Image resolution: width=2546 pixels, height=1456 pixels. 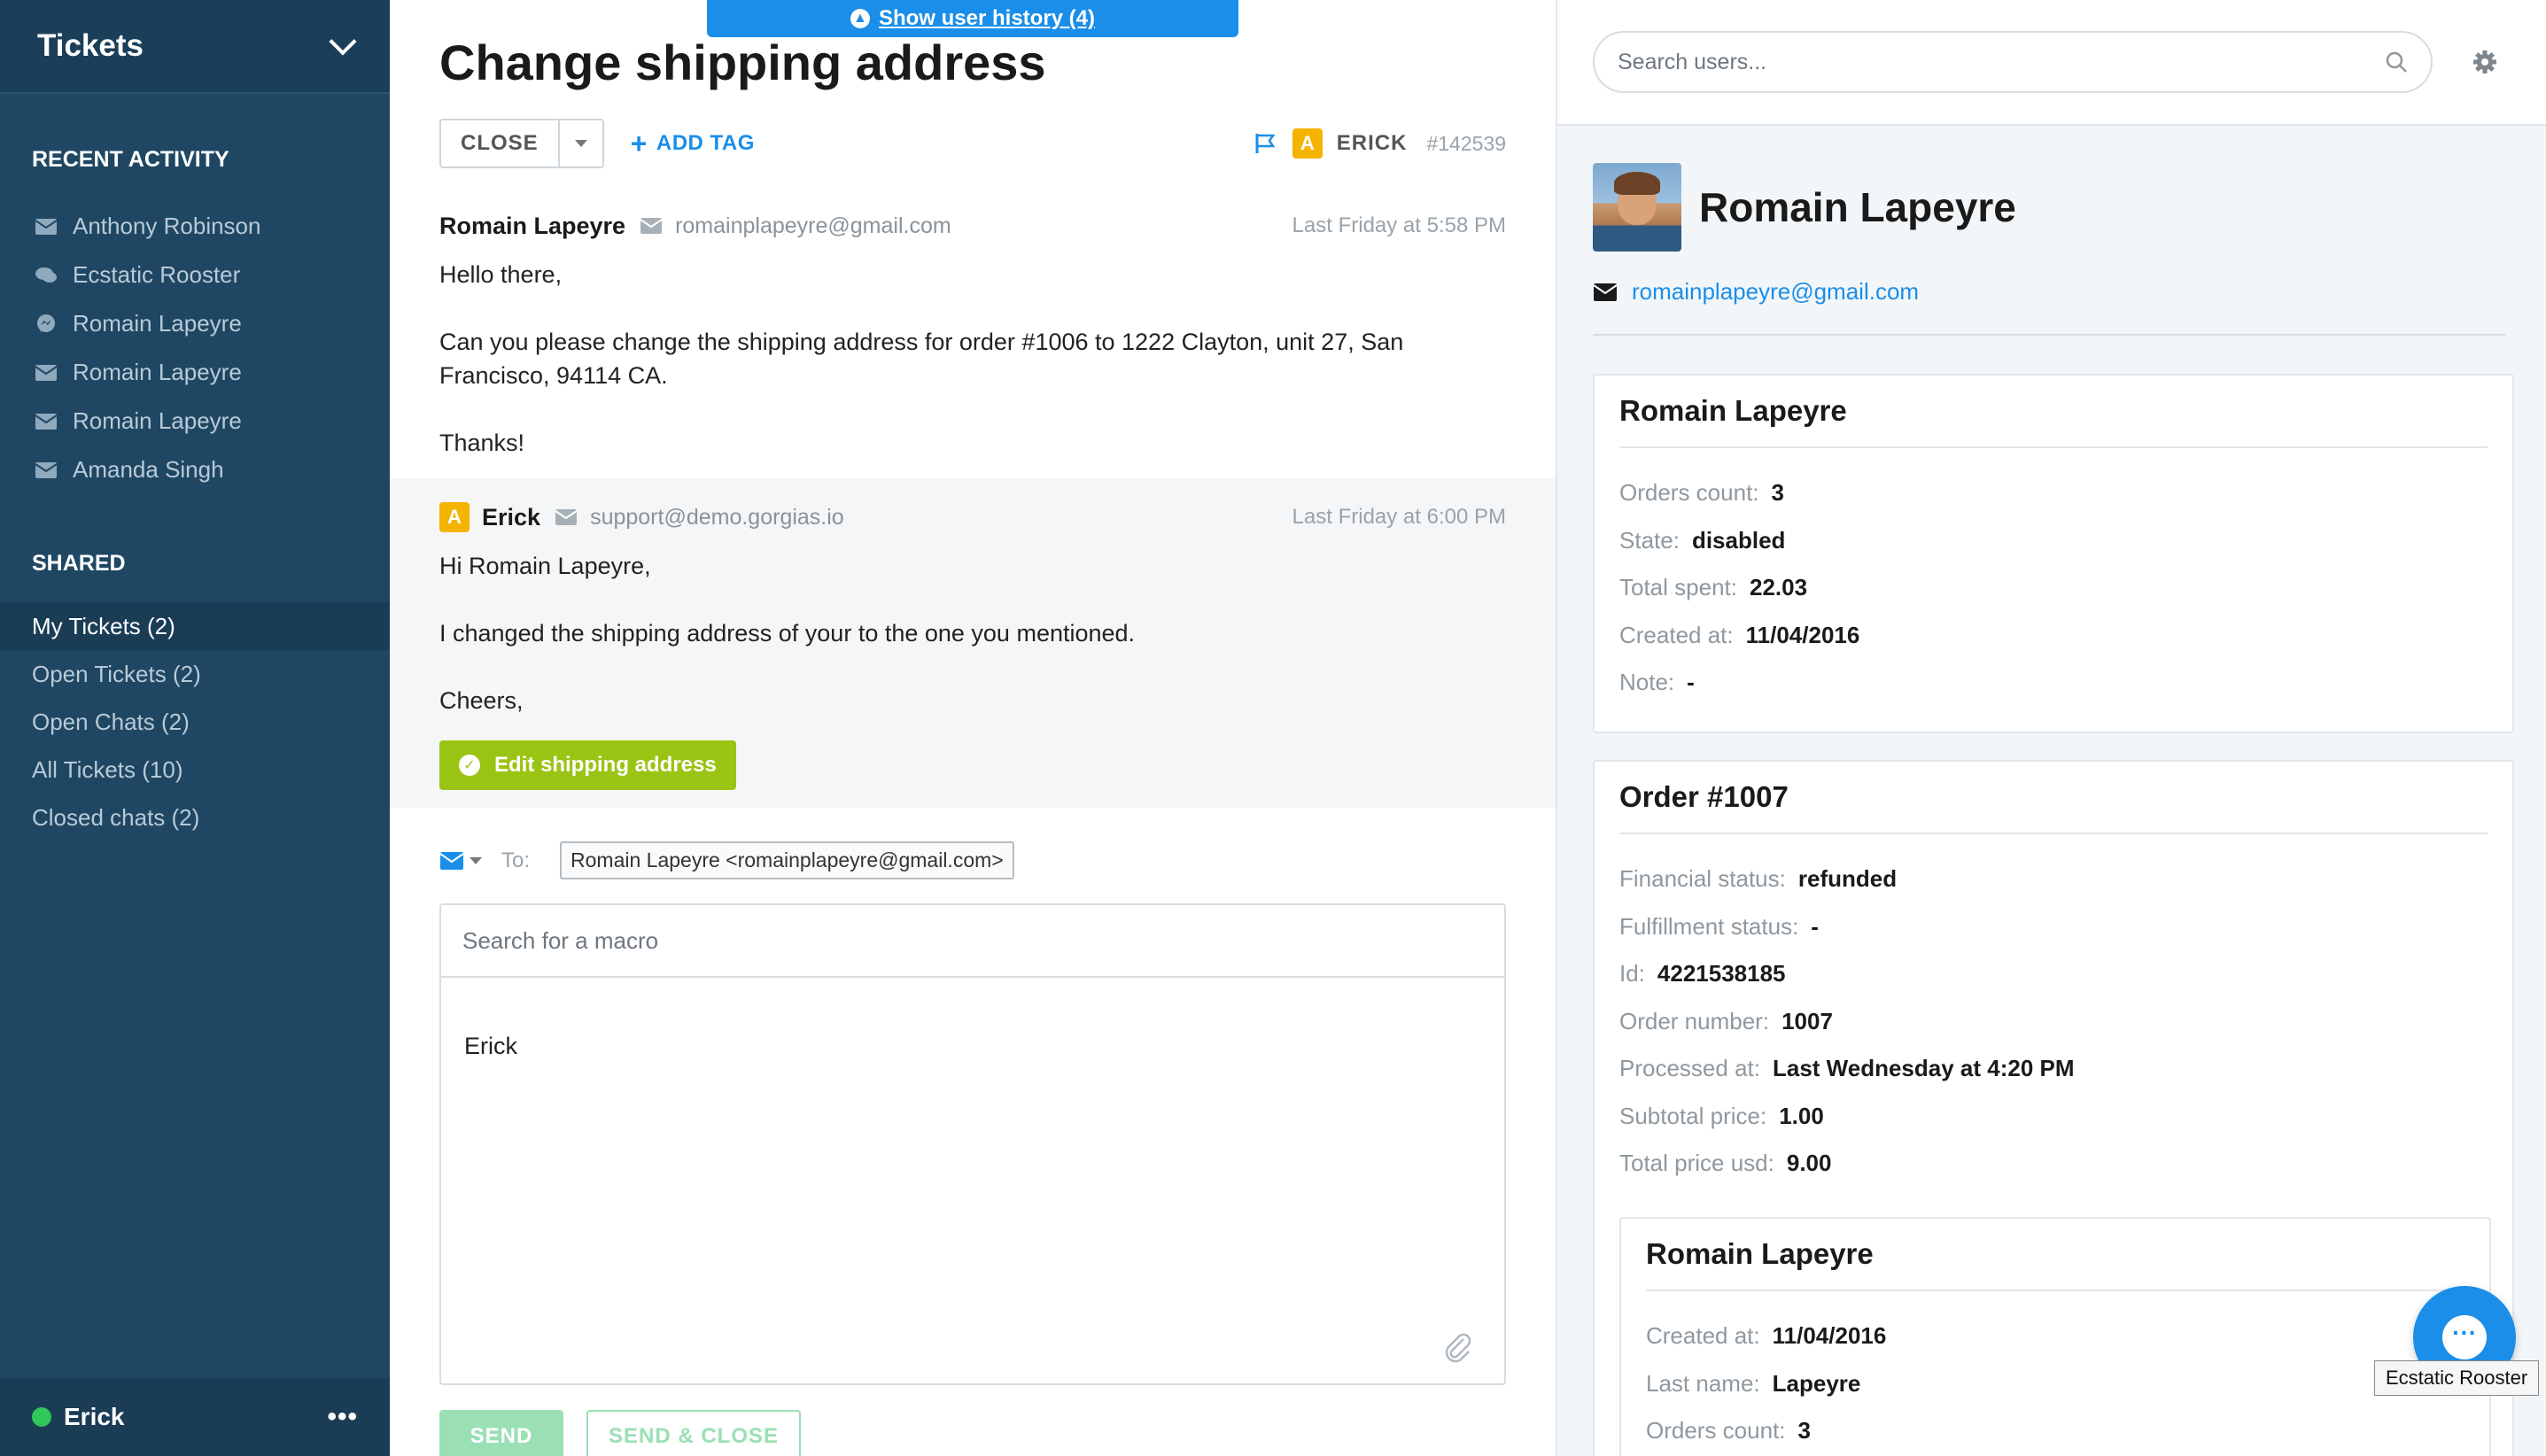 What do you see at coordinates (195, 817) in the screenshot?
I see `view-closed-chats: Closed chats (2)` at bounding box center [195, 817].